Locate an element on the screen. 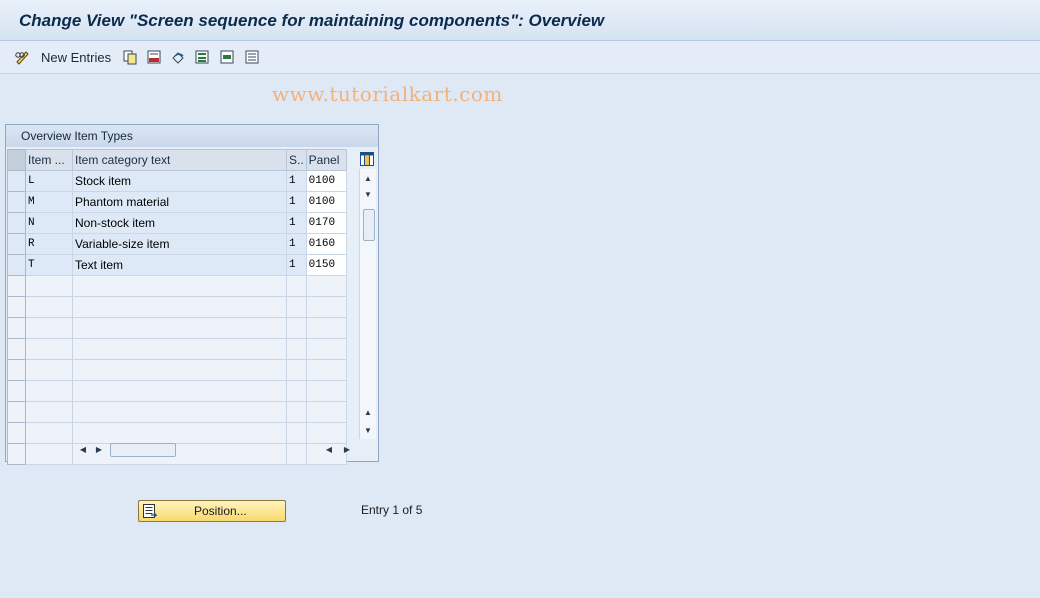  delete-icon is located at coordinates (154, 57).